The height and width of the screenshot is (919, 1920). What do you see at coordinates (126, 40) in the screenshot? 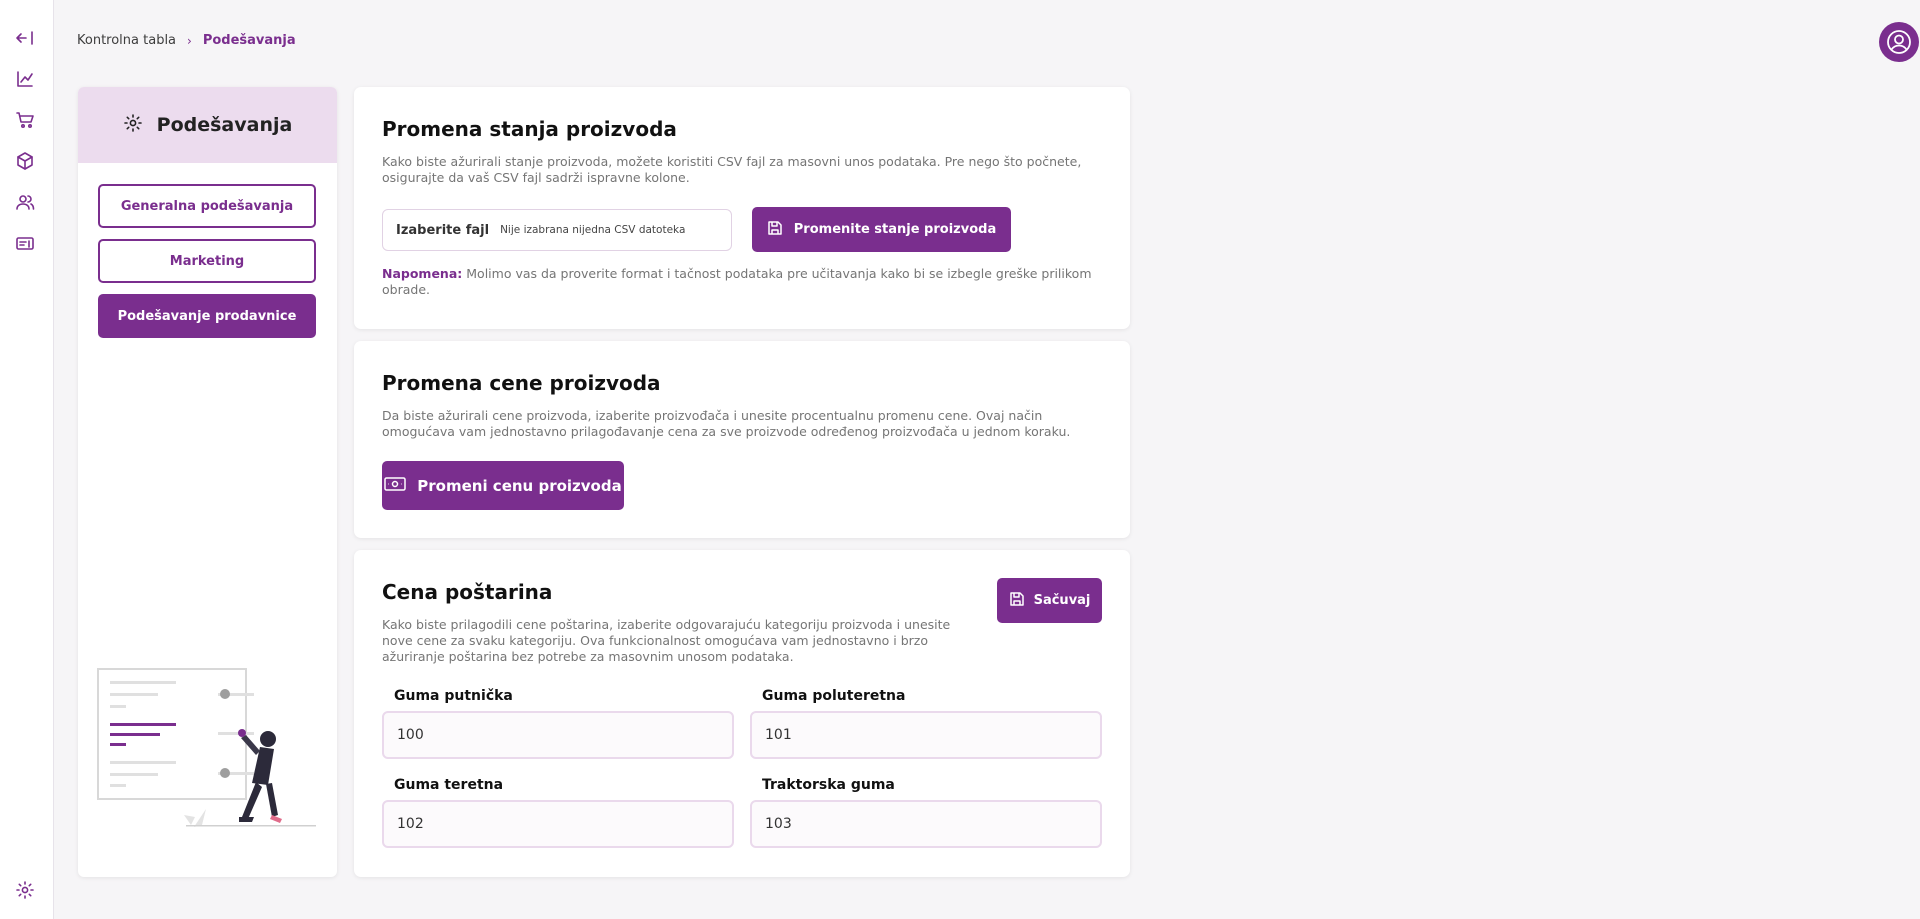
I see `breadcrumb-home: Kontrolna tabla` at bounding box center [126, 40].